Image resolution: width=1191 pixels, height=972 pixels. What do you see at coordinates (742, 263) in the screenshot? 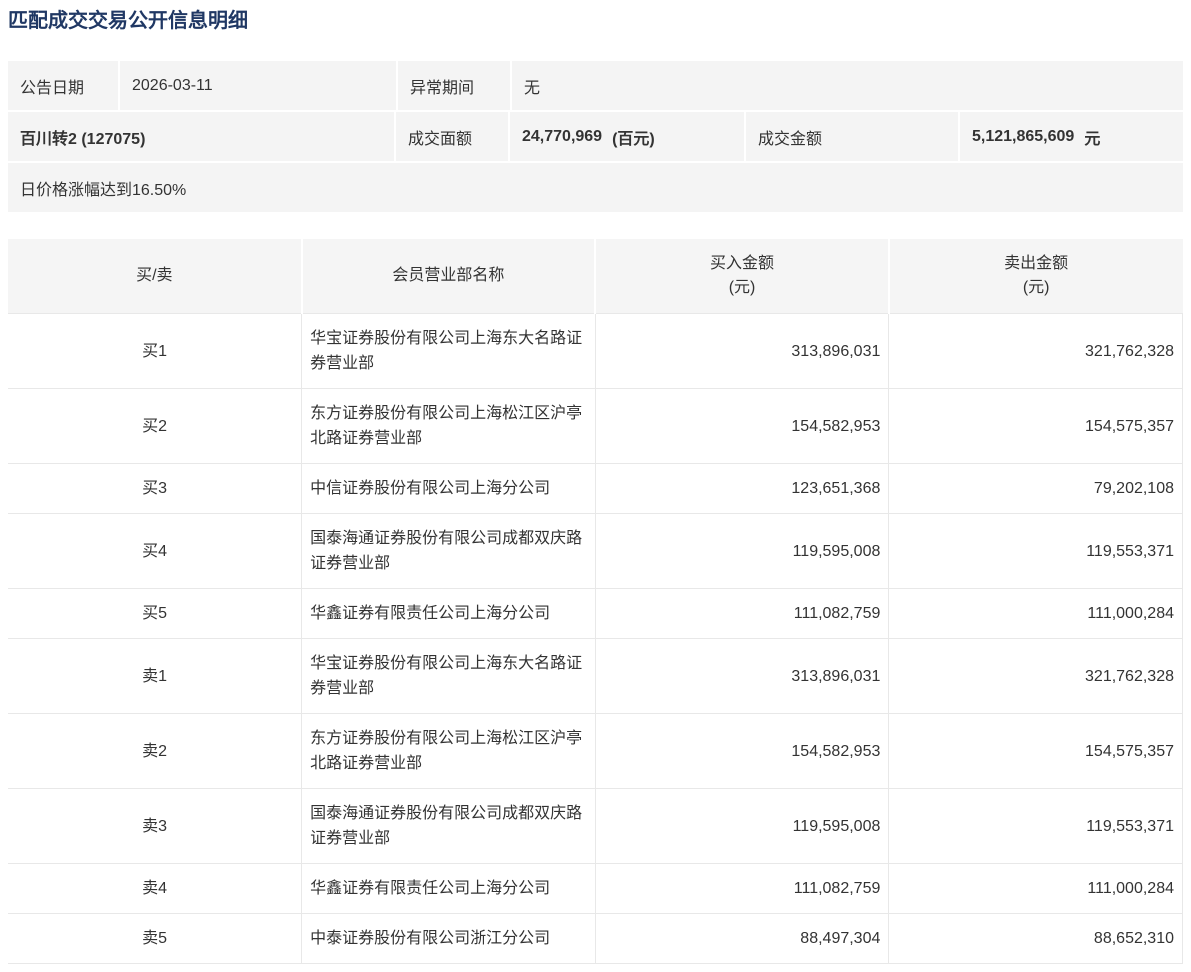
I see `header-buy-amount-line1: 买入金额` at bounding box center [742, 263].